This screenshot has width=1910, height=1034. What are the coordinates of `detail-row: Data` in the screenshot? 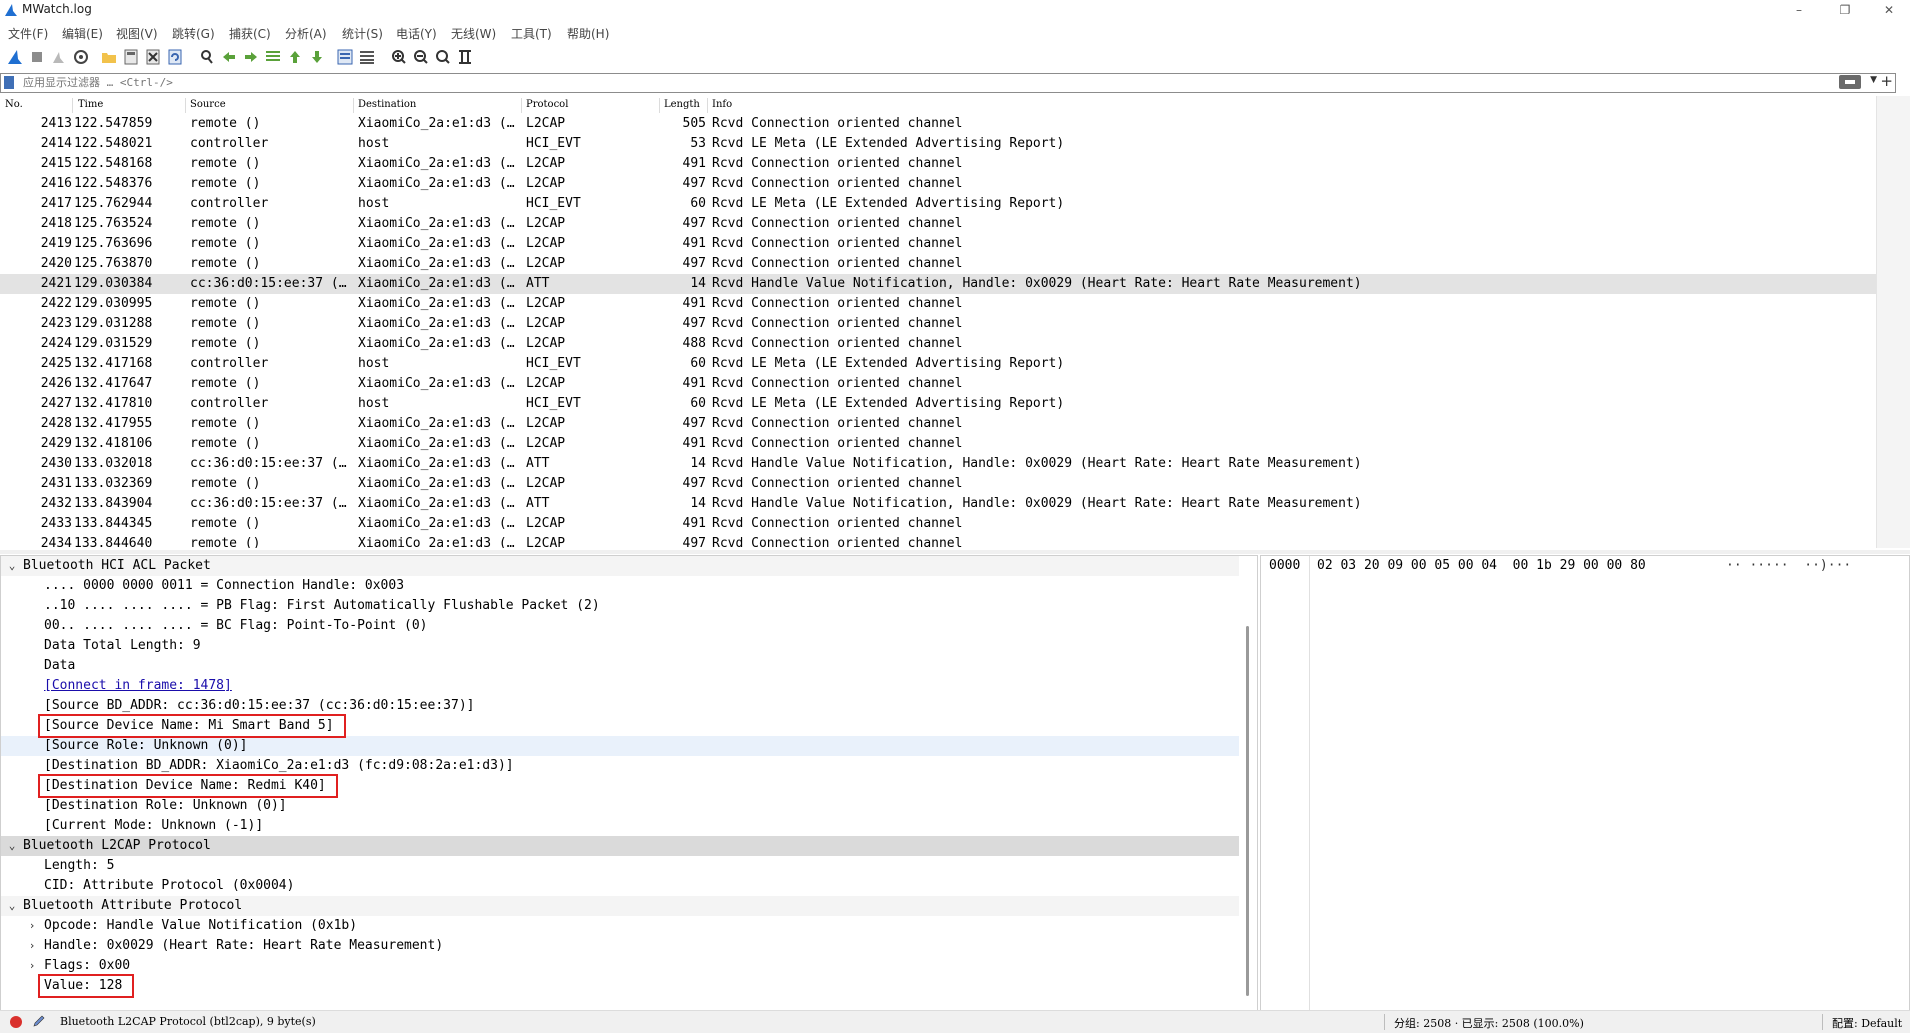 It's located at (620, 666).